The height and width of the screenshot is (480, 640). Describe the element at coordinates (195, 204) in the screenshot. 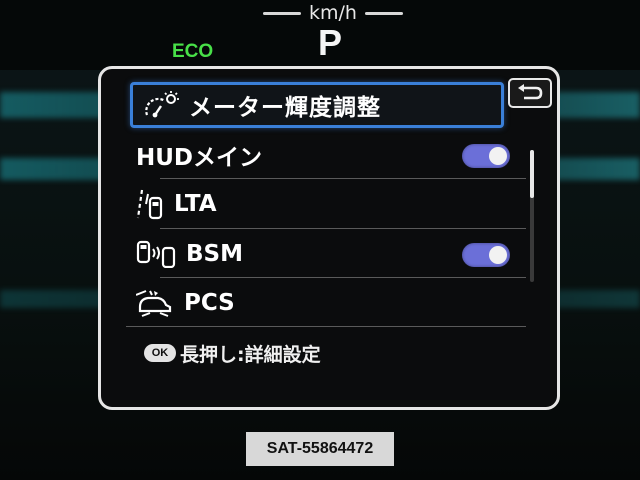

I see `menu-item-label: LTA` at that location.